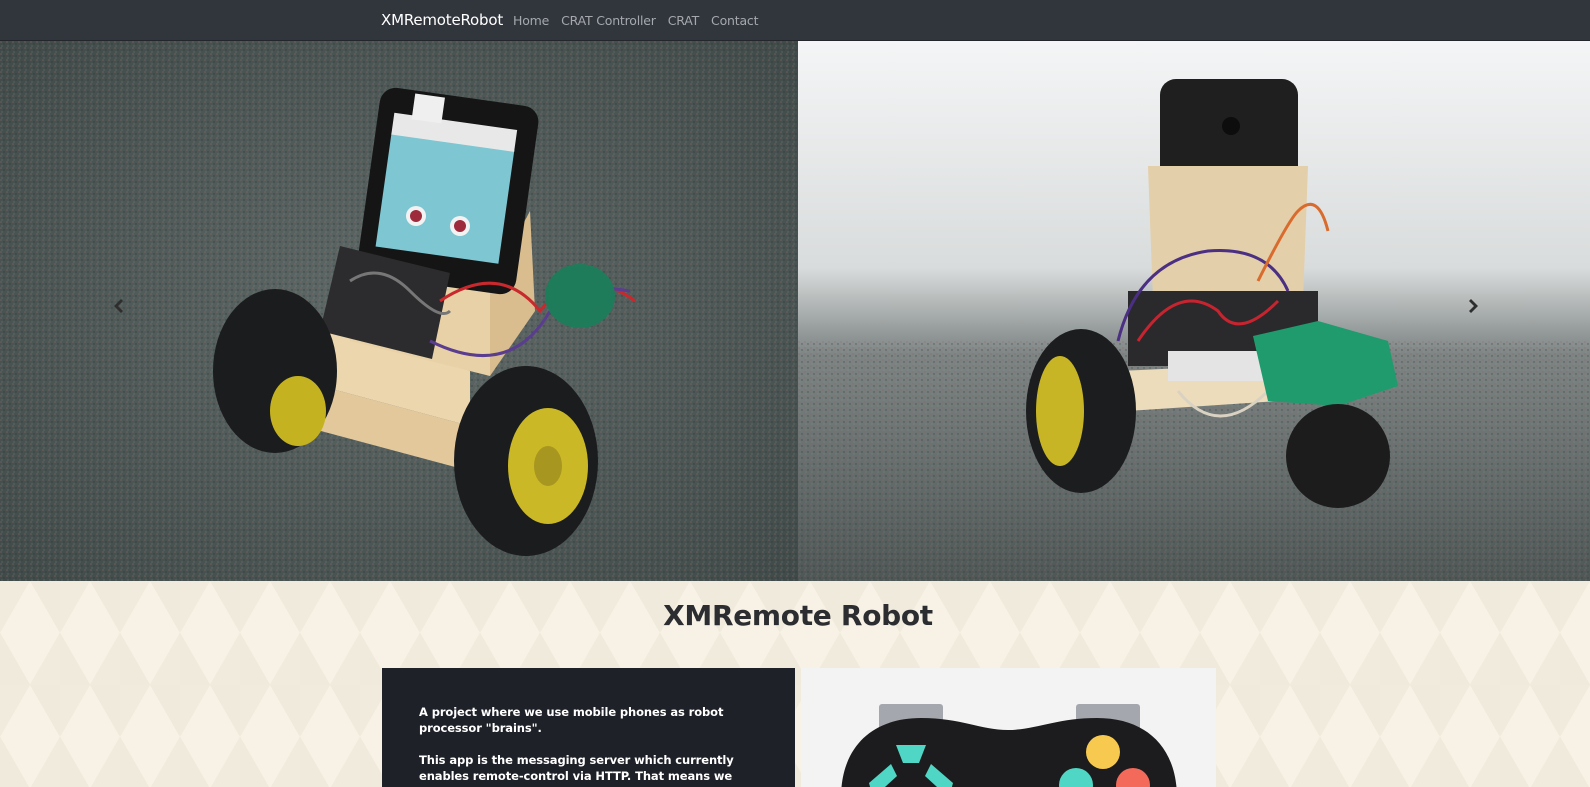 The width and height of the screenshot is (1590, 787). Describe the element at coordinates (734, 20) in the screenshot. I see `nav-link-contact: Contact` at that location.